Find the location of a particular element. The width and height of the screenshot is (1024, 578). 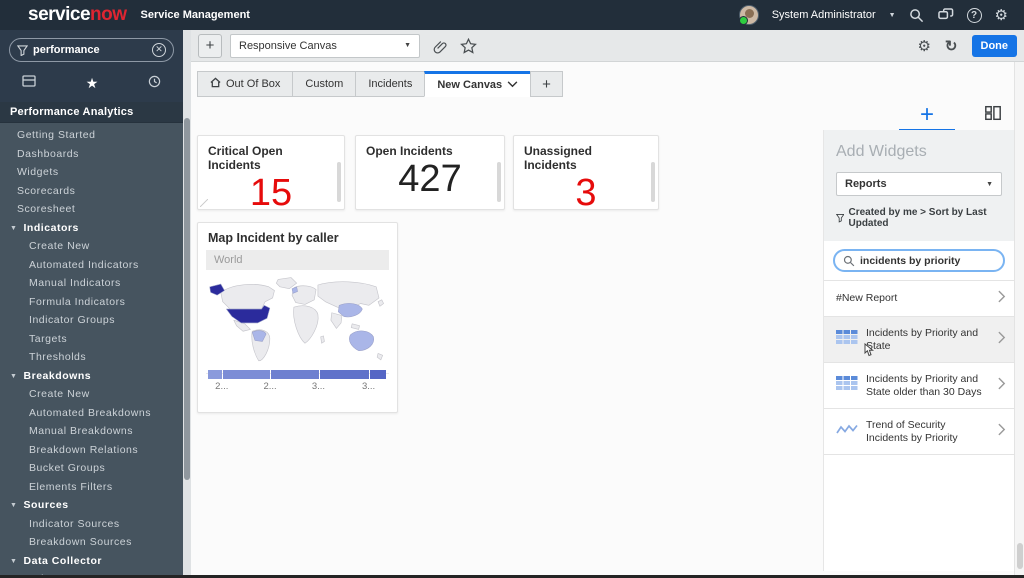

nav-item-elements-filters: Elements Filters is located at coordinates (91, 487).